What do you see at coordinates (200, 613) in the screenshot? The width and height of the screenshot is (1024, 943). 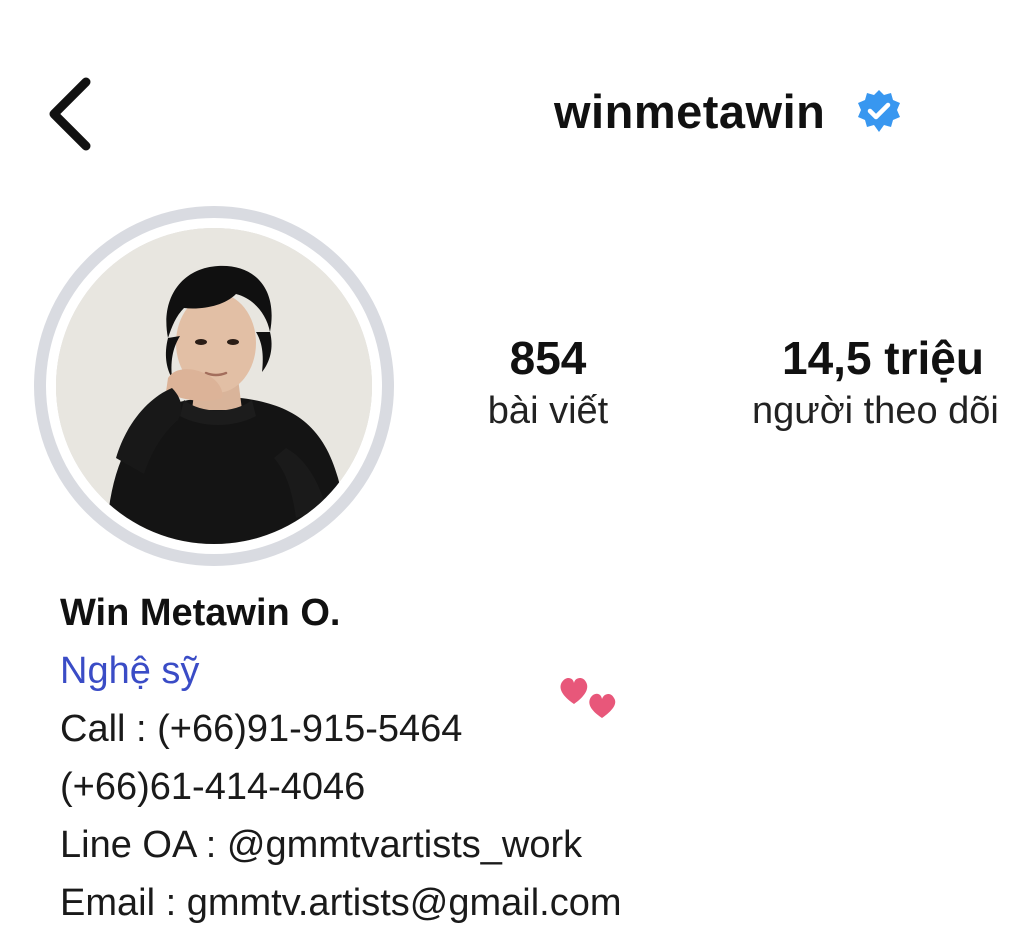 I see `display-name: Win Metawin O.` at bounding box center [200, 613].